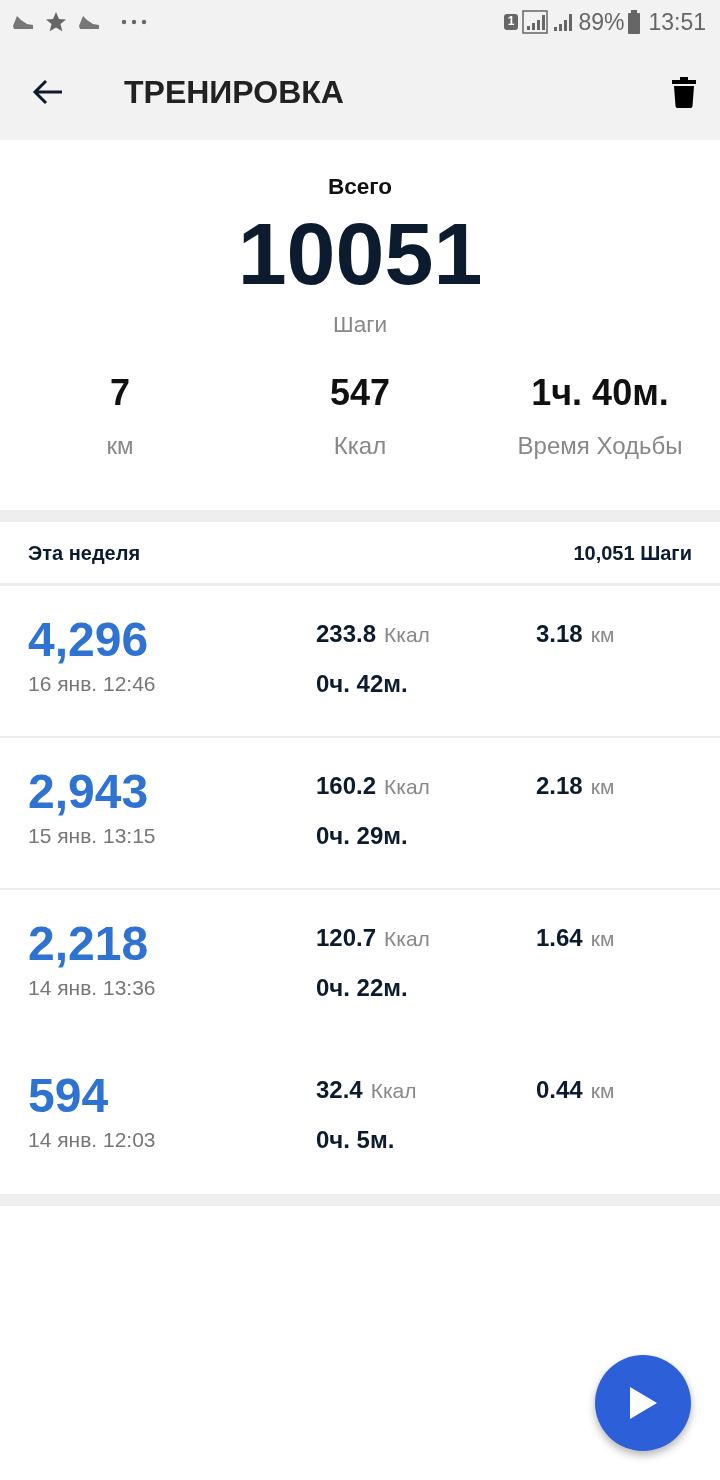 Image resolution: width=720 pixels, height=1480 pixels. I want to click on stat-label: Ккал, so click(360, 446).